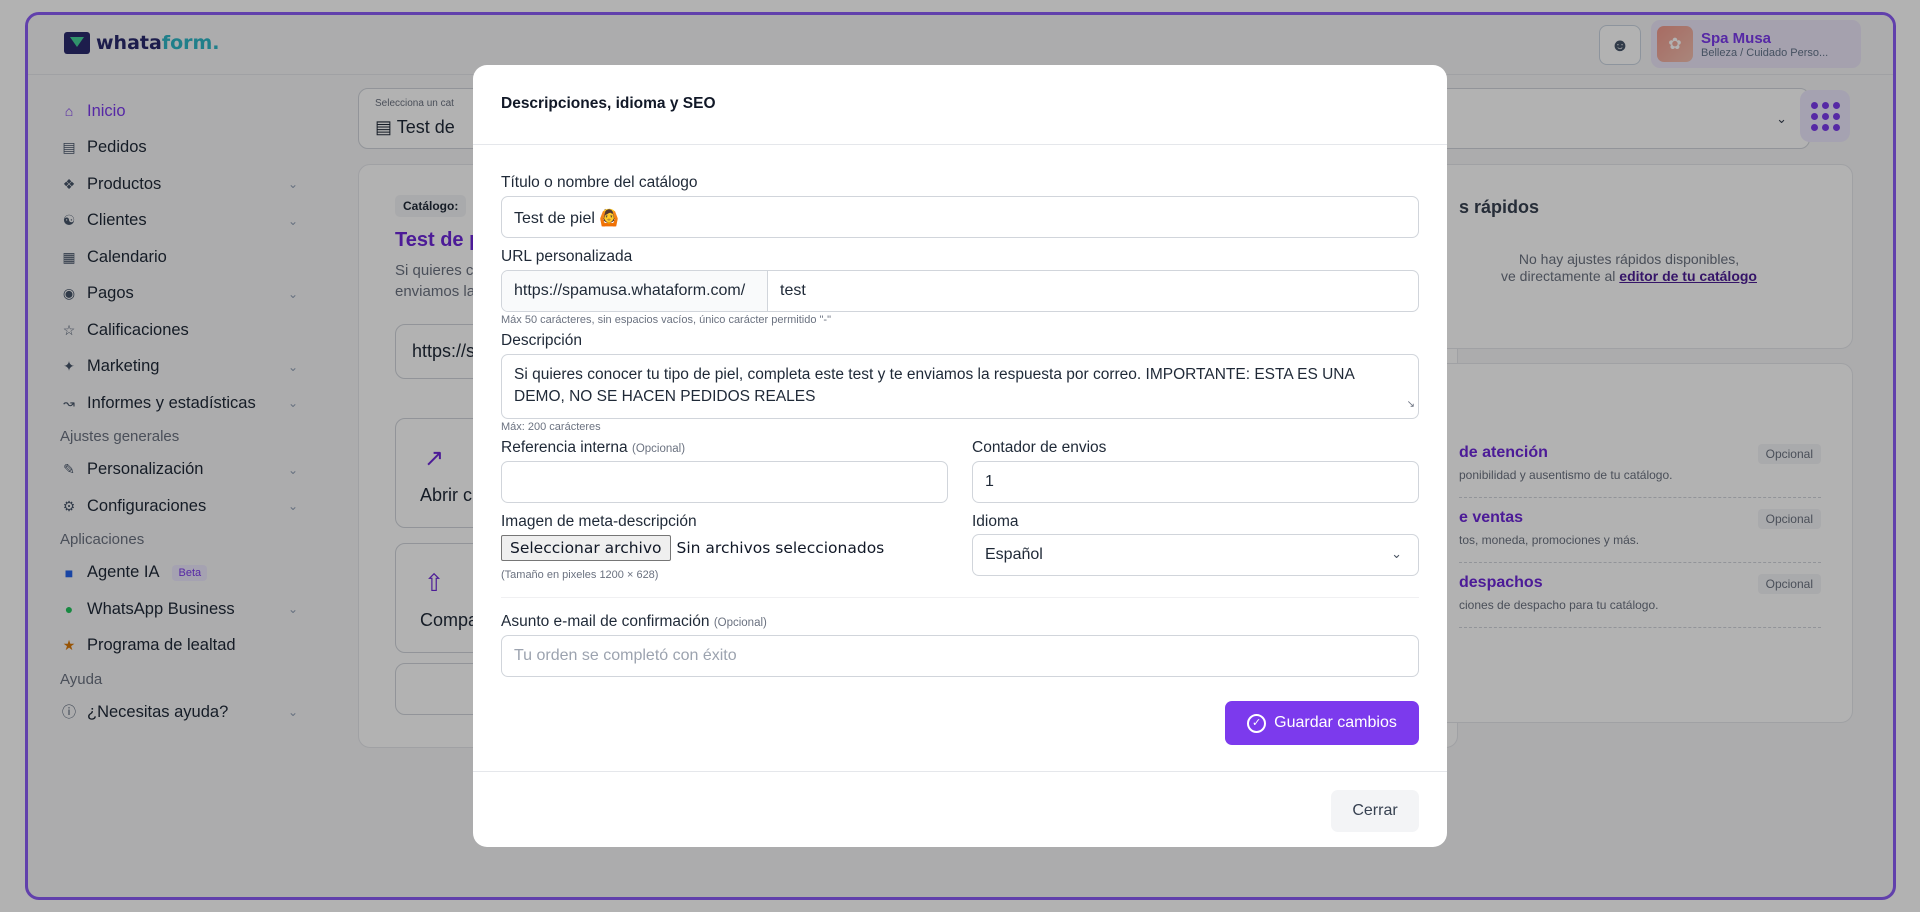  I want to click on file-status: Sin archivos seleccionados, so click(780, 548).